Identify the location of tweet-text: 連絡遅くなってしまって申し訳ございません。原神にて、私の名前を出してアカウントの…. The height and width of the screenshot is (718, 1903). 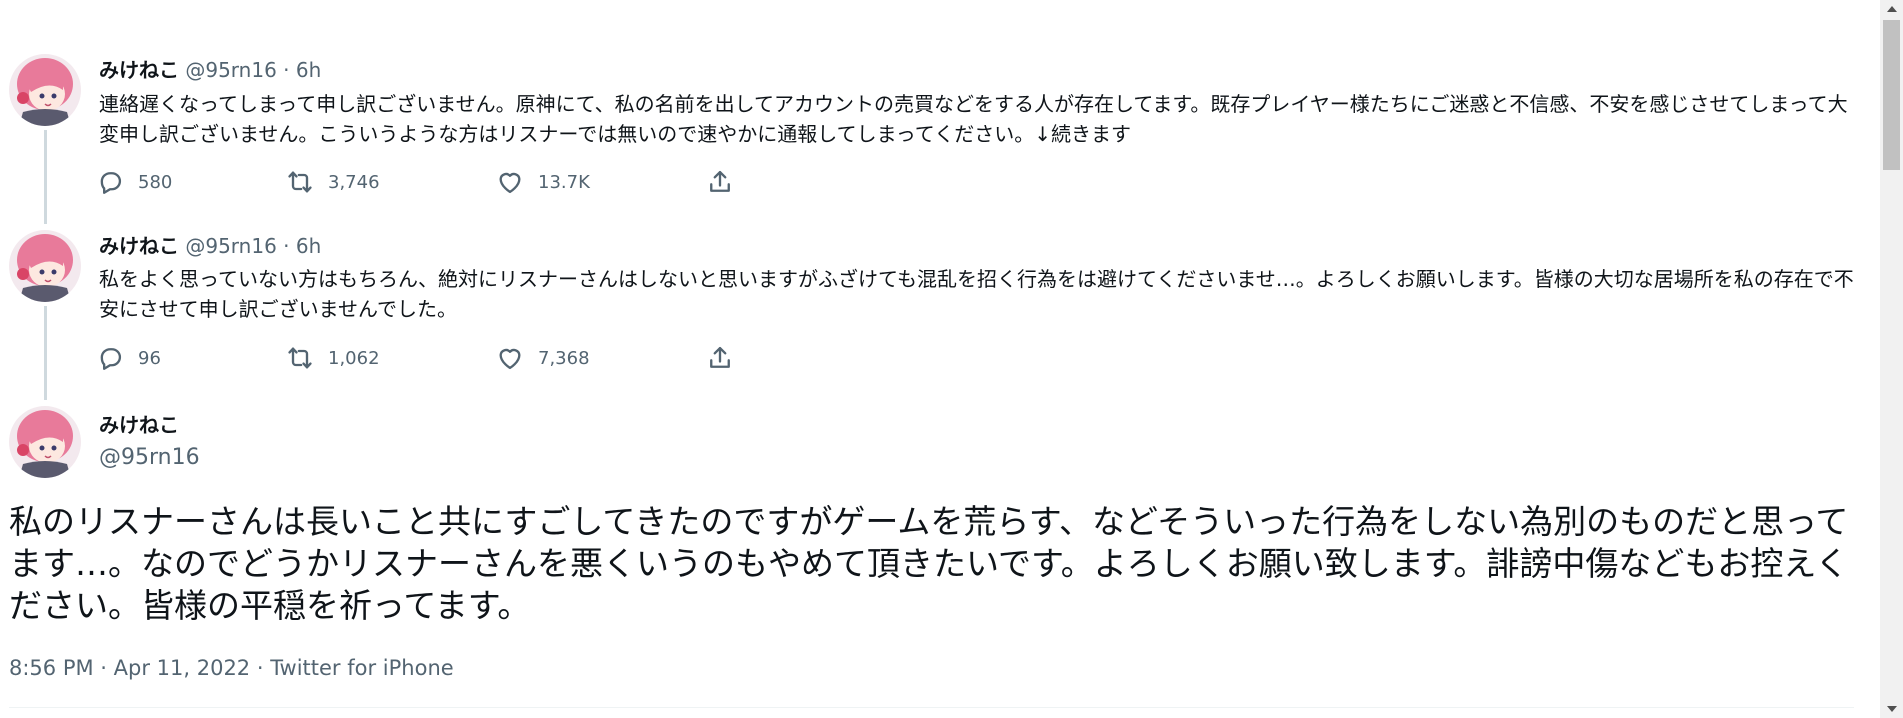
(973, 119).